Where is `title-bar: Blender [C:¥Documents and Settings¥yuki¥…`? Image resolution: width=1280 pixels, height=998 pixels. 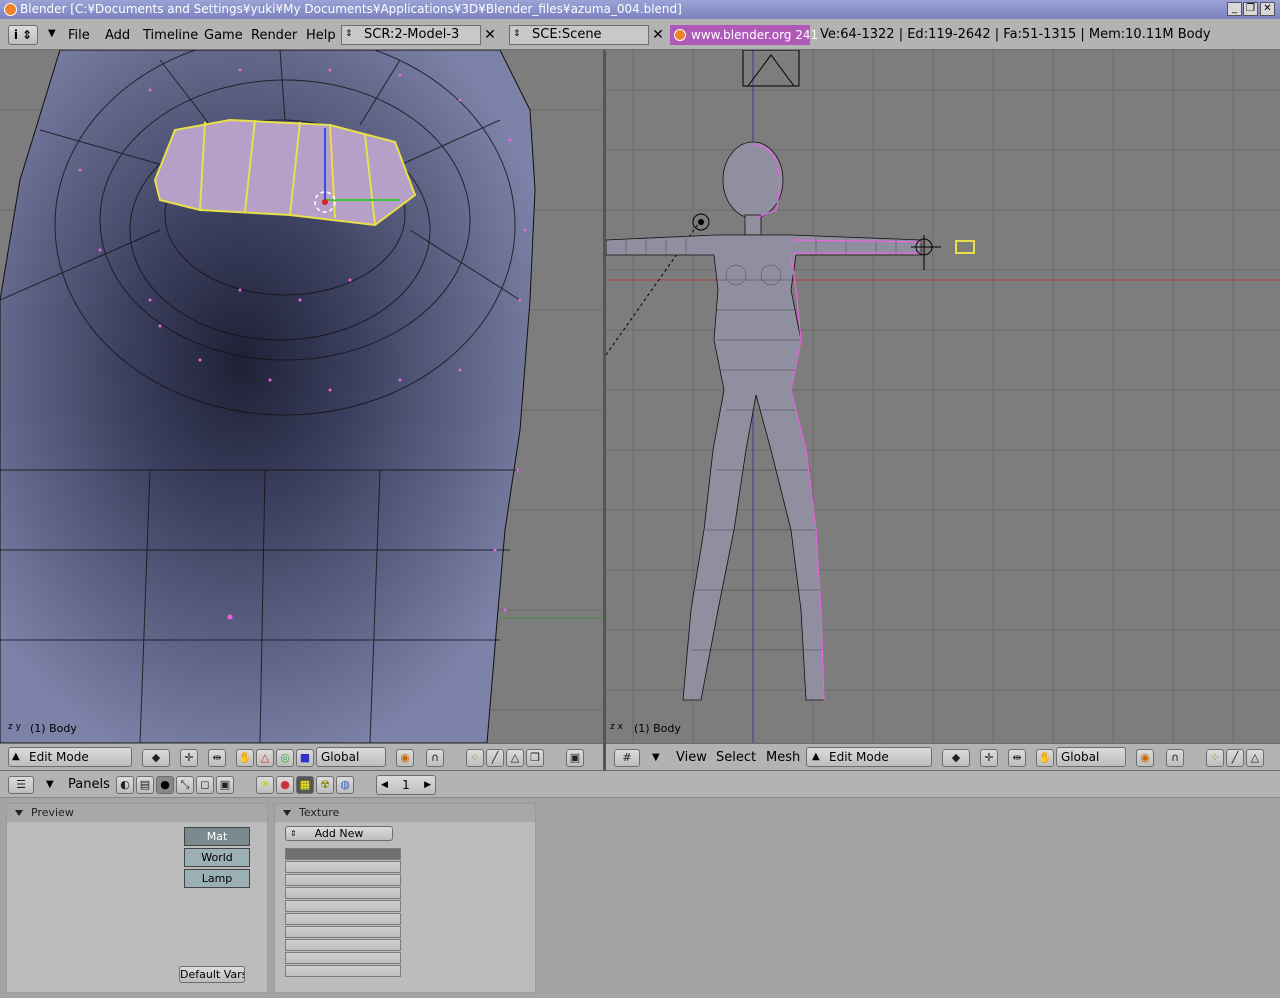 title-bar: Blender [C:¥Documents and Settings¥yuki¥… is located at coordinates (640, 9).